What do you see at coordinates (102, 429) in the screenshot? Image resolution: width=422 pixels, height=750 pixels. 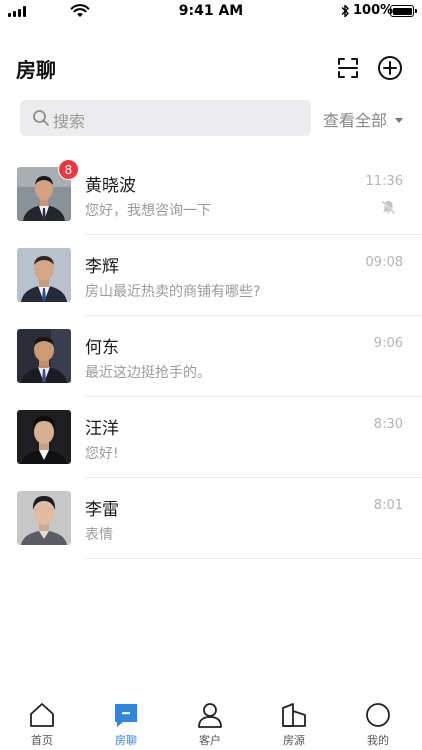 I see `contact-name: 汪洋` at bounding box center [102, 429].